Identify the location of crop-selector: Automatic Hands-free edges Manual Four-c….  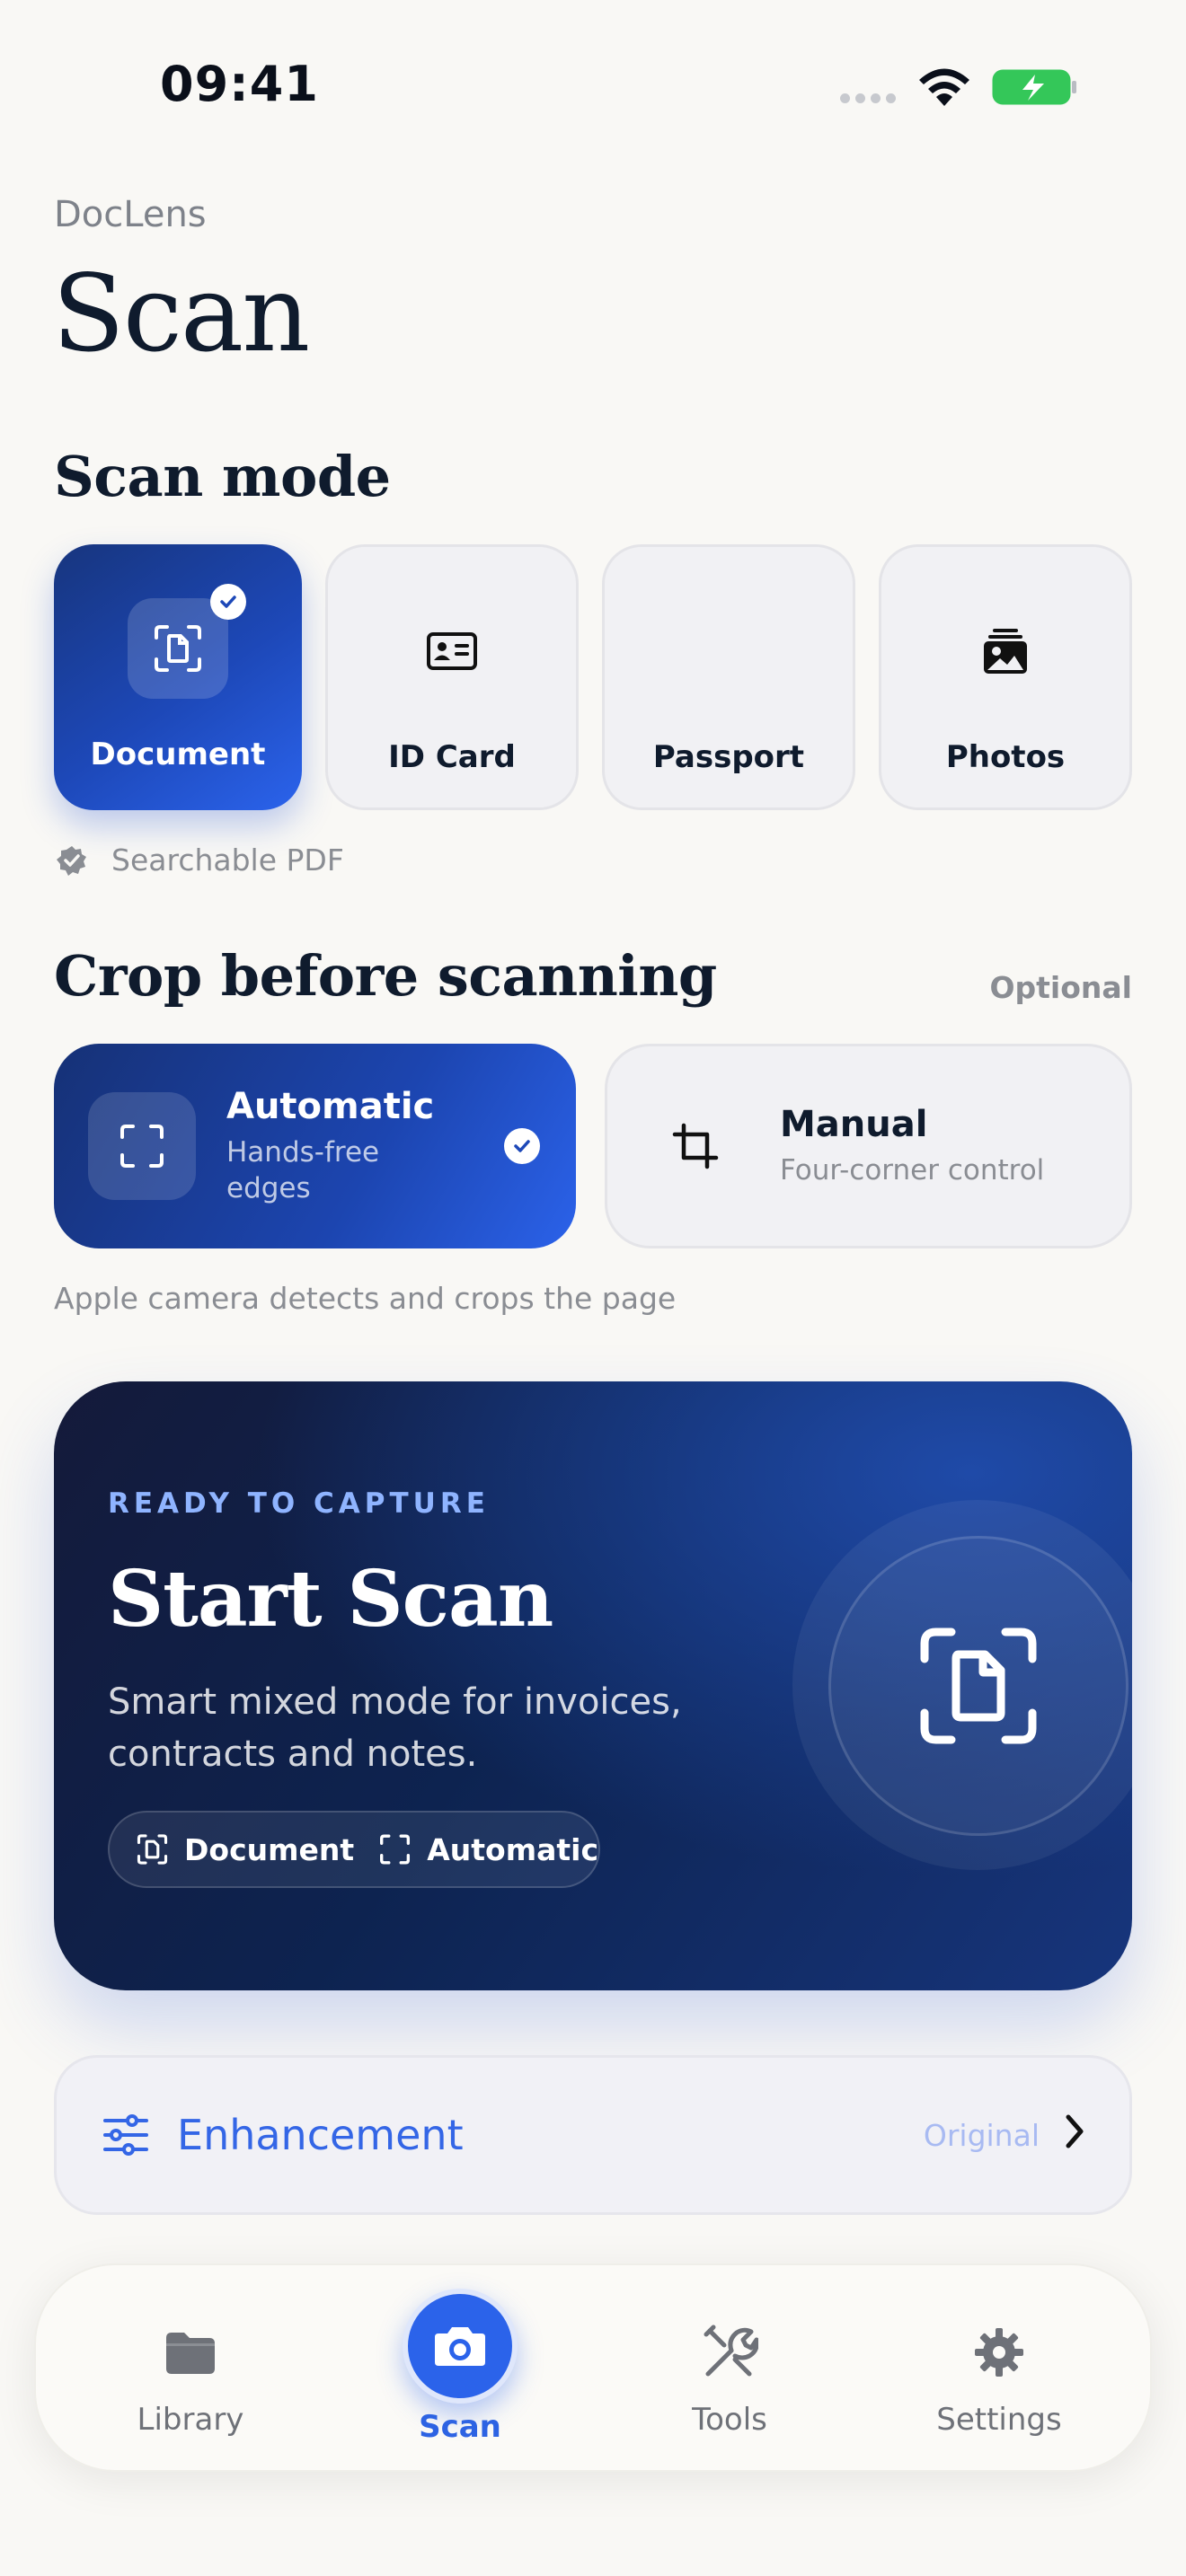
(593, 1146).